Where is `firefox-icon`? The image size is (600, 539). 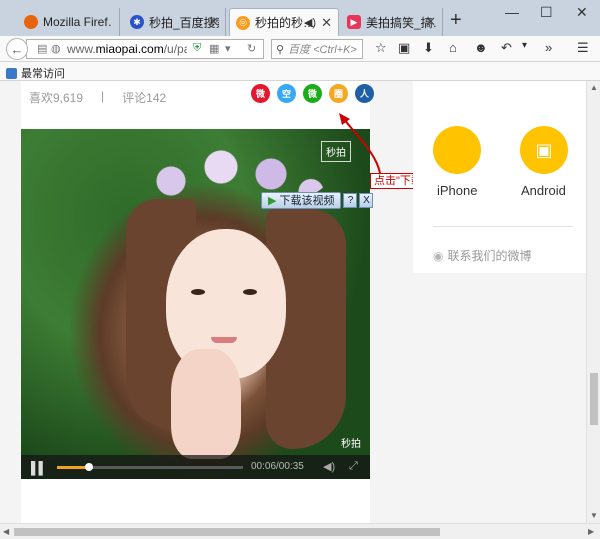 firefox-icon is located at coordinates (31, 22).